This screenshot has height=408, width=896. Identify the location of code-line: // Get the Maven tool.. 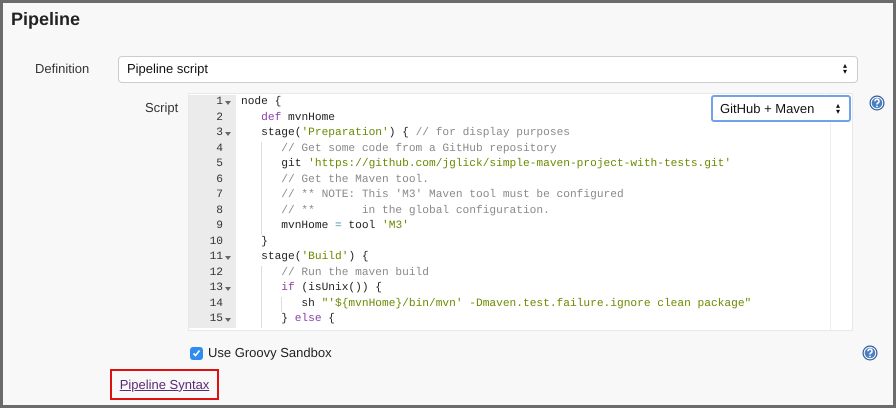
(355, 180).